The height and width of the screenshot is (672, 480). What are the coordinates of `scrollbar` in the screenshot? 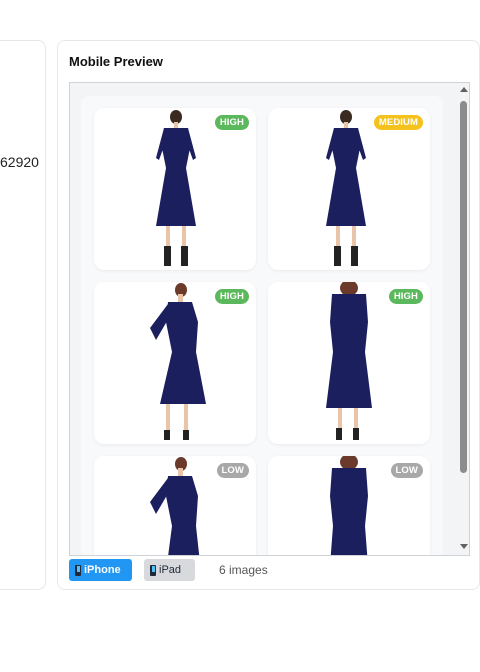 It's located at (463, 319).